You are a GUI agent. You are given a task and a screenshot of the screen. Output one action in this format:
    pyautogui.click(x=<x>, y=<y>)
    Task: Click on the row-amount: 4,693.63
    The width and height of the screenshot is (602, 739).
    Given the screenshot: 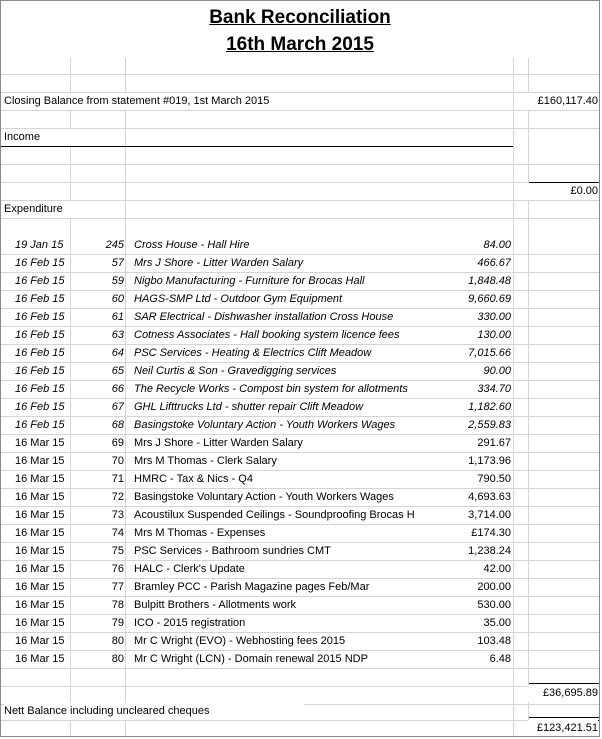 What is the action you would take?
    pyautogui.click(x=489, y=497)
    